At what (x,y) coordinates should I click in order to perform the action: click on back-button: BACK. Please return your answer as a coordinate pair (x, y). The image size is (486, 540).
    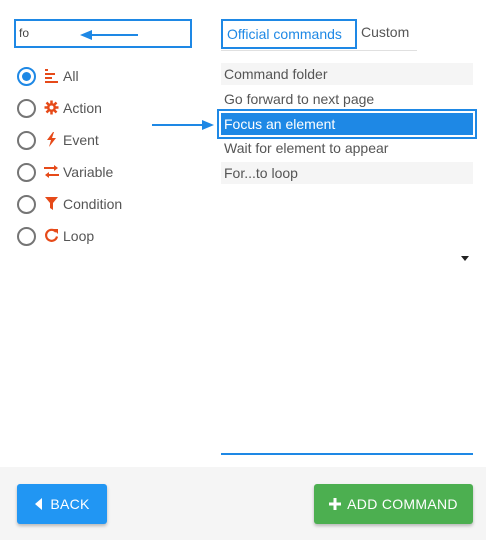
    Looking at the image, I should click on (62, 504).